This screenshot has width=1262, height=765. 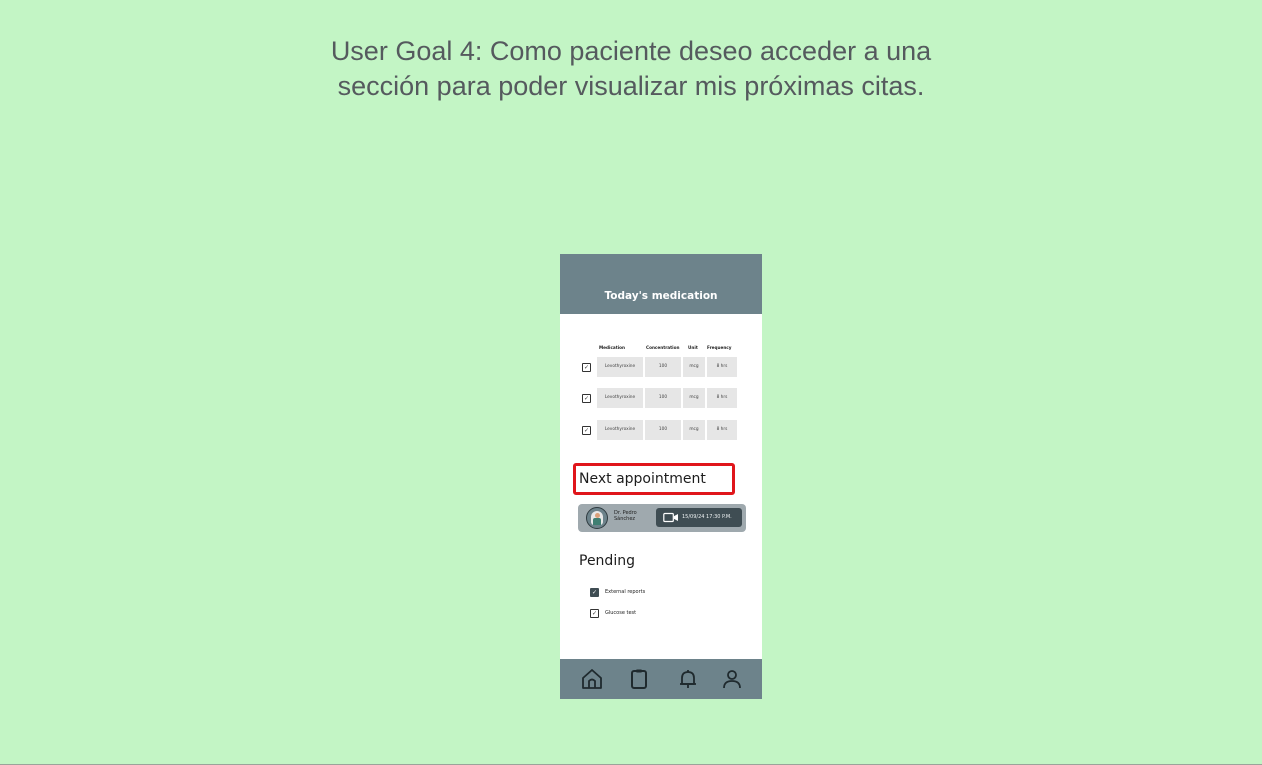 I want to click on column-header-unit: Unit, so click(x=693, y=347).